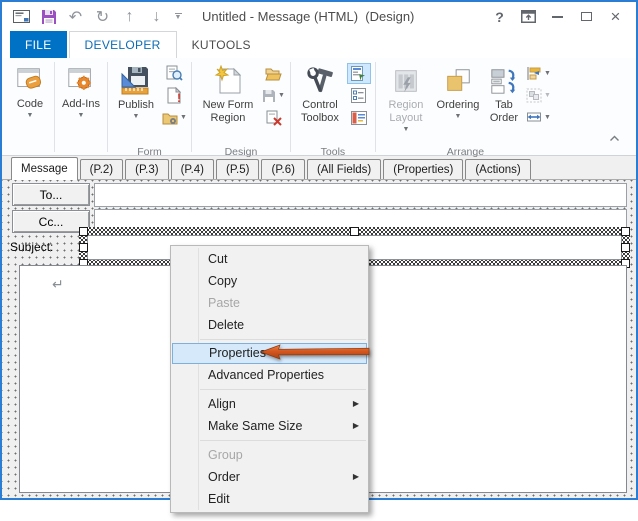 Image resolution: width=638 pixels, height=521 pixels. Describe the element at coordinates (504, 81) in the screenshot. I see `tab-order-icon` at that location.